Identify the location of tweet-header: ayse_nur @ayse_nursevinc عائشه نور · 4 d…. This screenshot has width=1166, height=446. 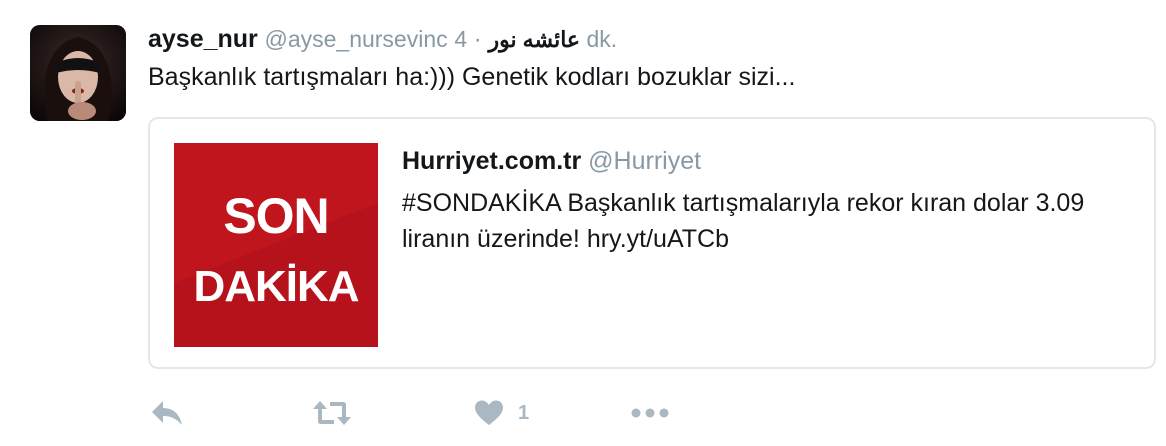
(382, 39).